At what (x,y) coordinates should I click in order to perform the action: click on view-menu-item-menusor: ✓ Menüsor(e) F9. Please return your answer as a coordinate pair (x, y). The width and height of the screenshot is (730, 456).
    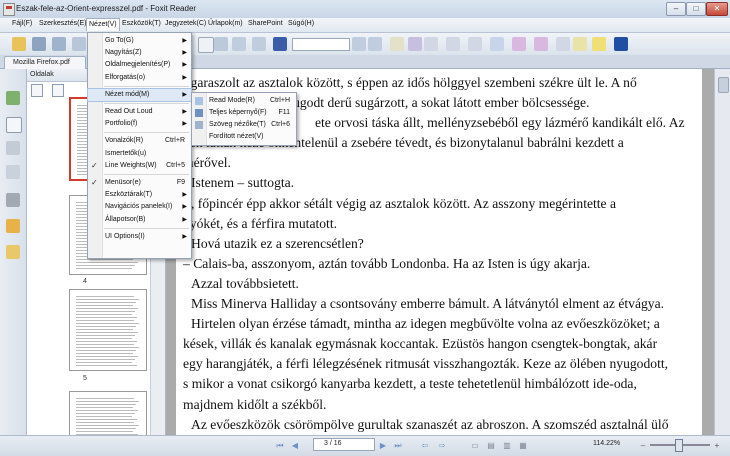
    Looking at the image, I should click on (139, 183).